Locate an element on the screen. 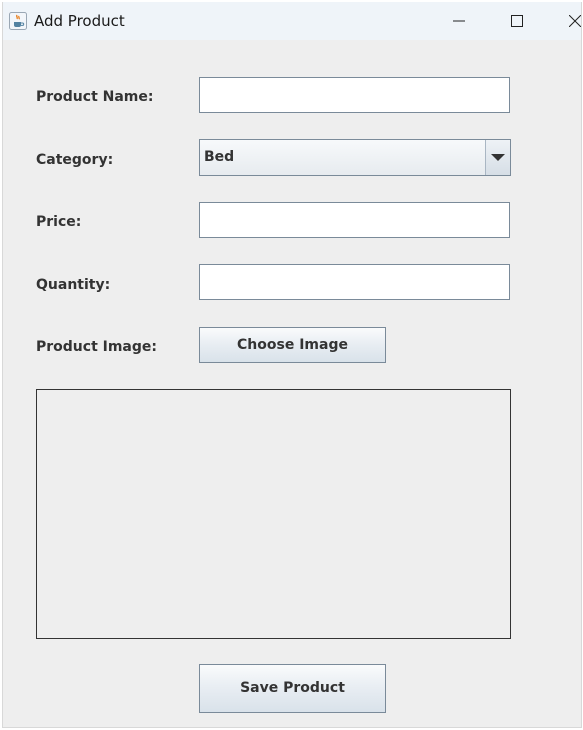 The height and width of the screenshot is (730, 583). category-dropdown-button is located at coordinates (497, 157).